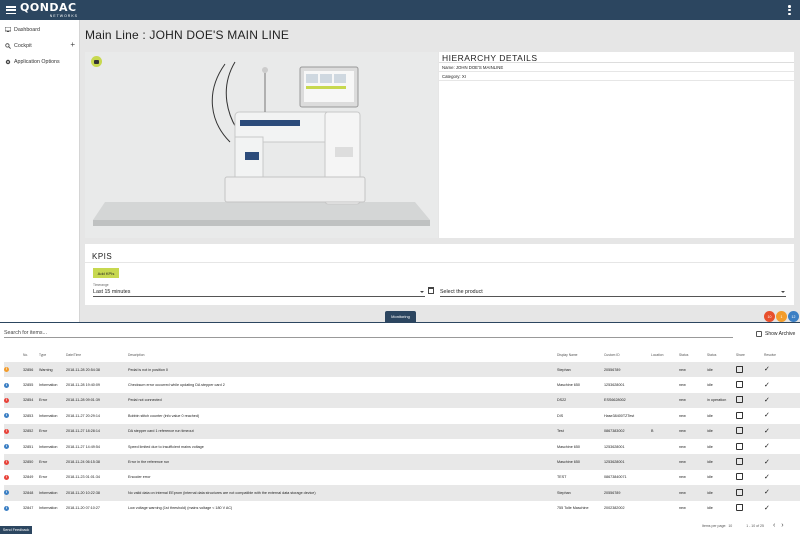  I want to click on sidebar-item-label: Application Options, so click(37, 61).